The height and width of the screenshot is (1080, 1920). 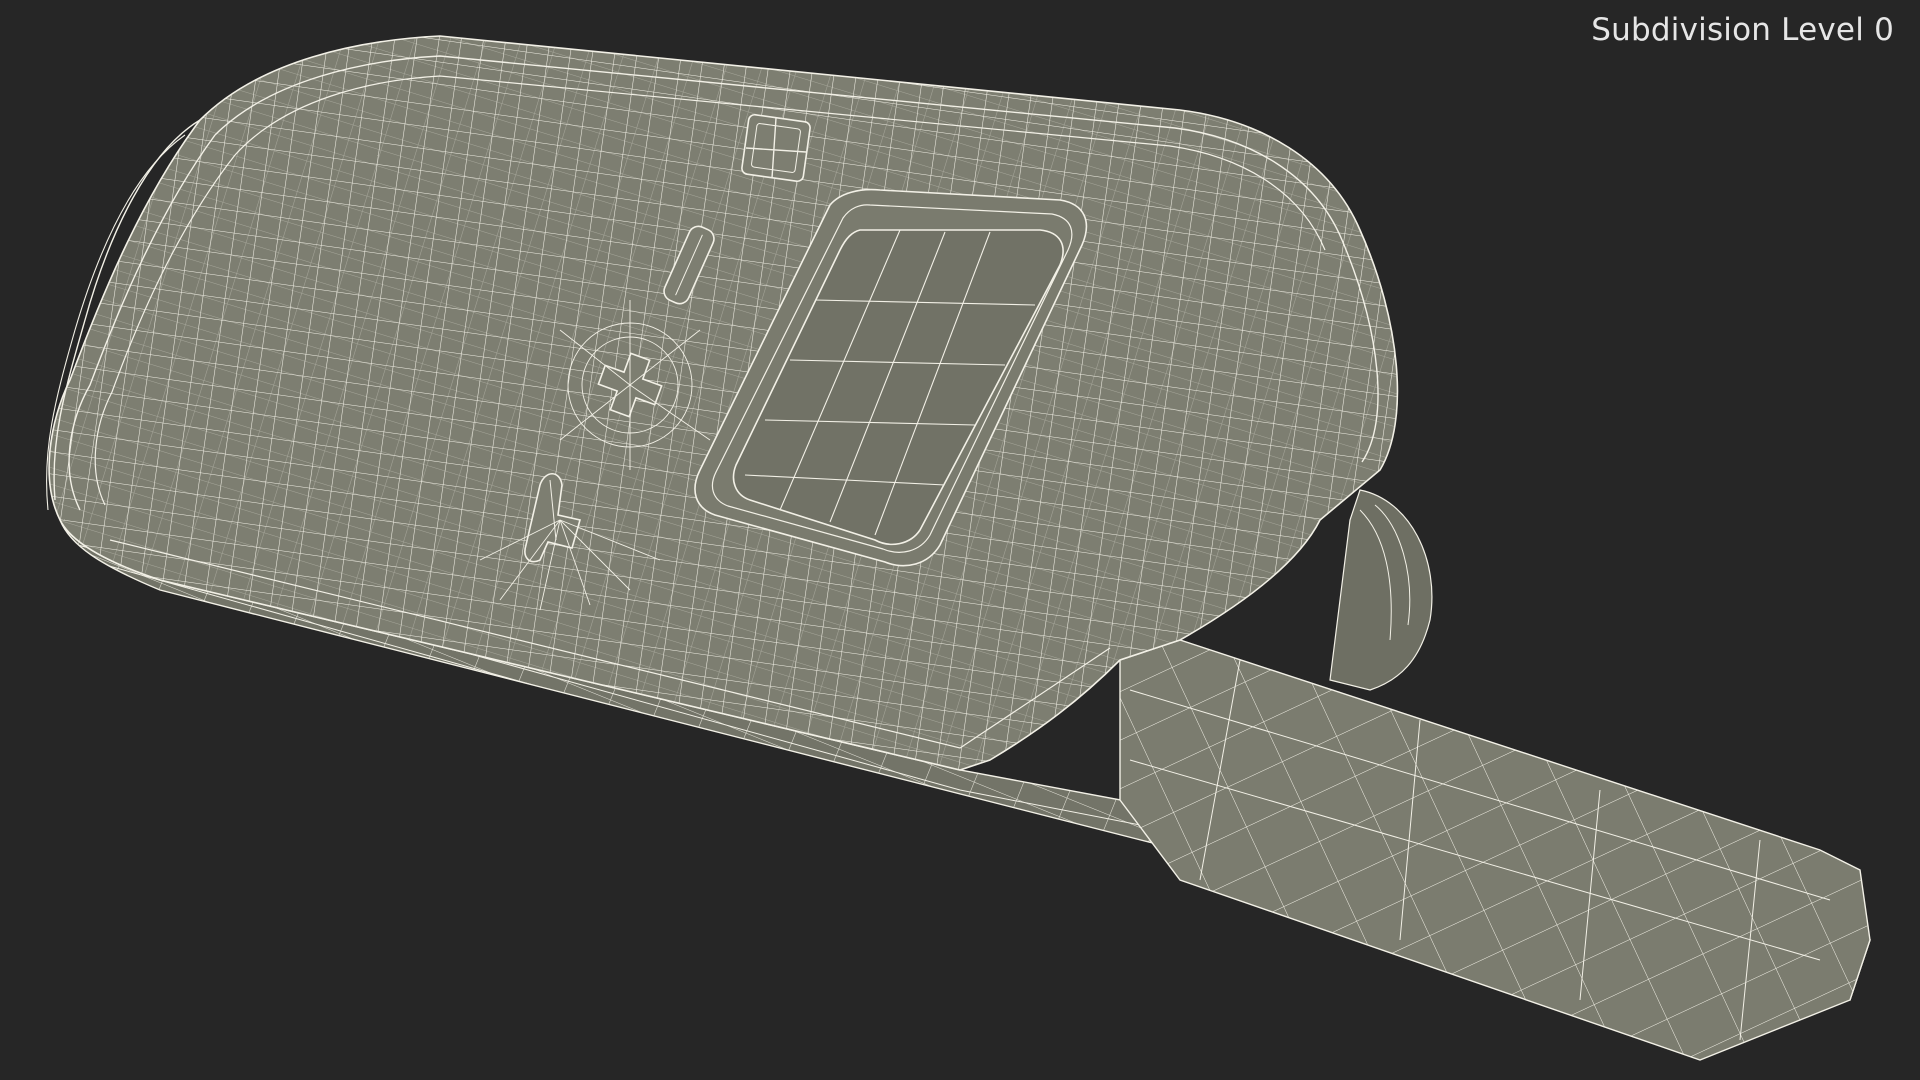 I want to click on subdivision-level-label: Subdivision Level 0, so click(x=1742, y=30).